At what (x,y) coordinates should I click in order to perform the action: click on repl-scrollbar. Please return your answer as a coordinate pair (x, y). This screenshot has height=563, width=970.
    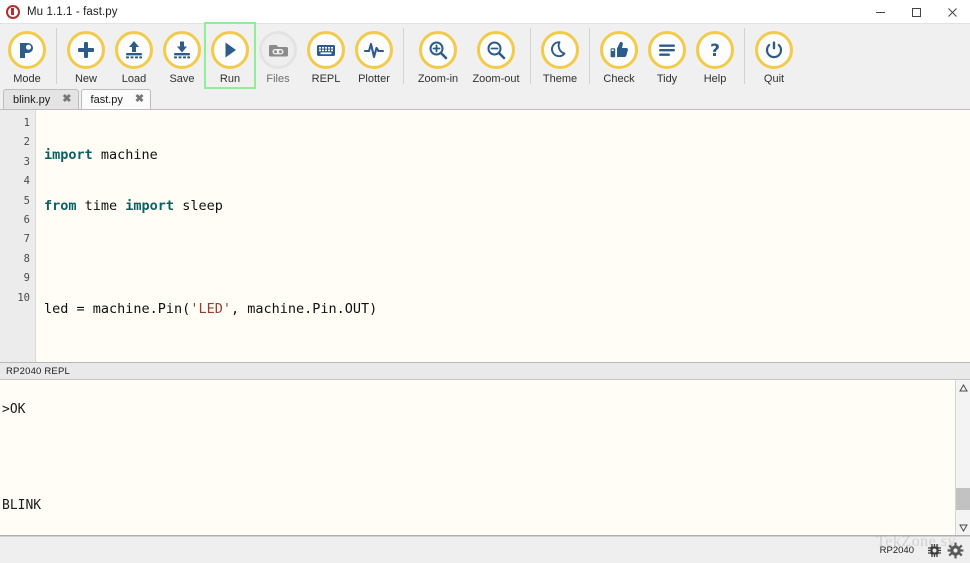
    Looking at the image, I should click on (962, 457).